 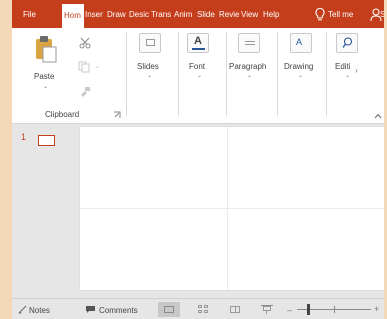 I want to click on tab-review: Revie, so click(x=230, y=14).